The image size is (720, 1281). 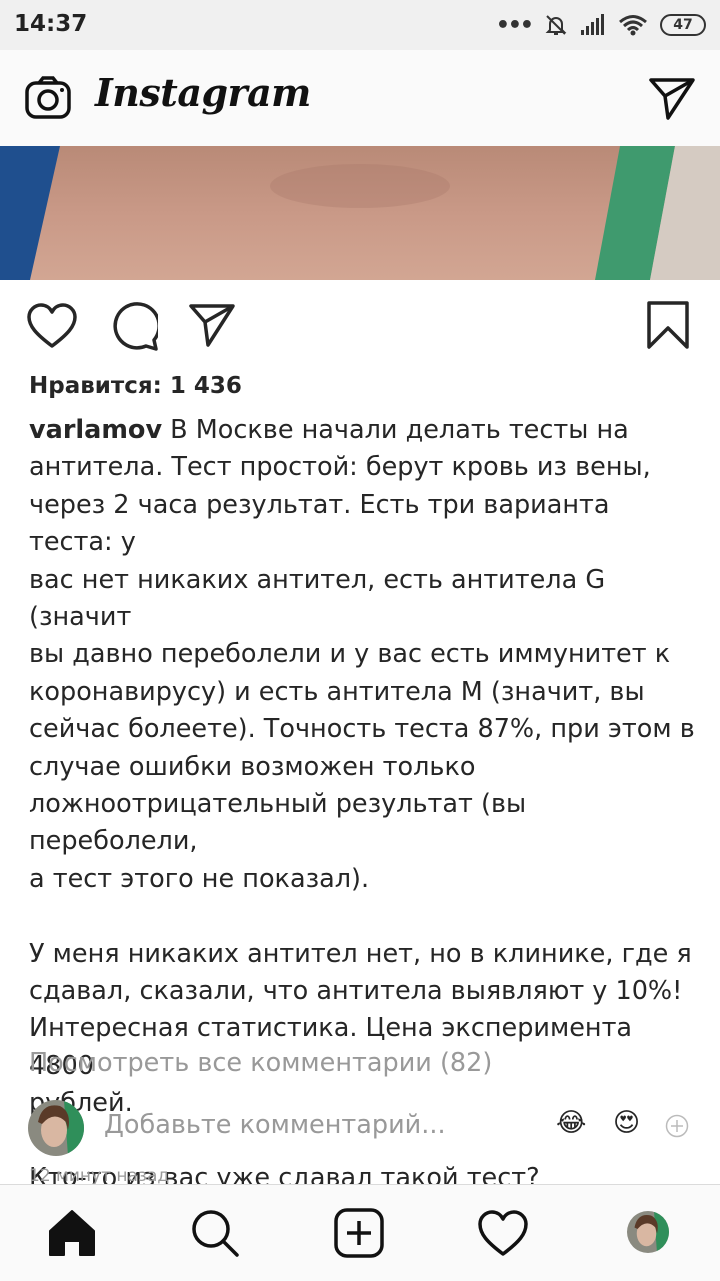 What do you see at coordinates (360, 98) in the screenshot?
I see `app-header: Instagram` at bounding box center [360, 98].